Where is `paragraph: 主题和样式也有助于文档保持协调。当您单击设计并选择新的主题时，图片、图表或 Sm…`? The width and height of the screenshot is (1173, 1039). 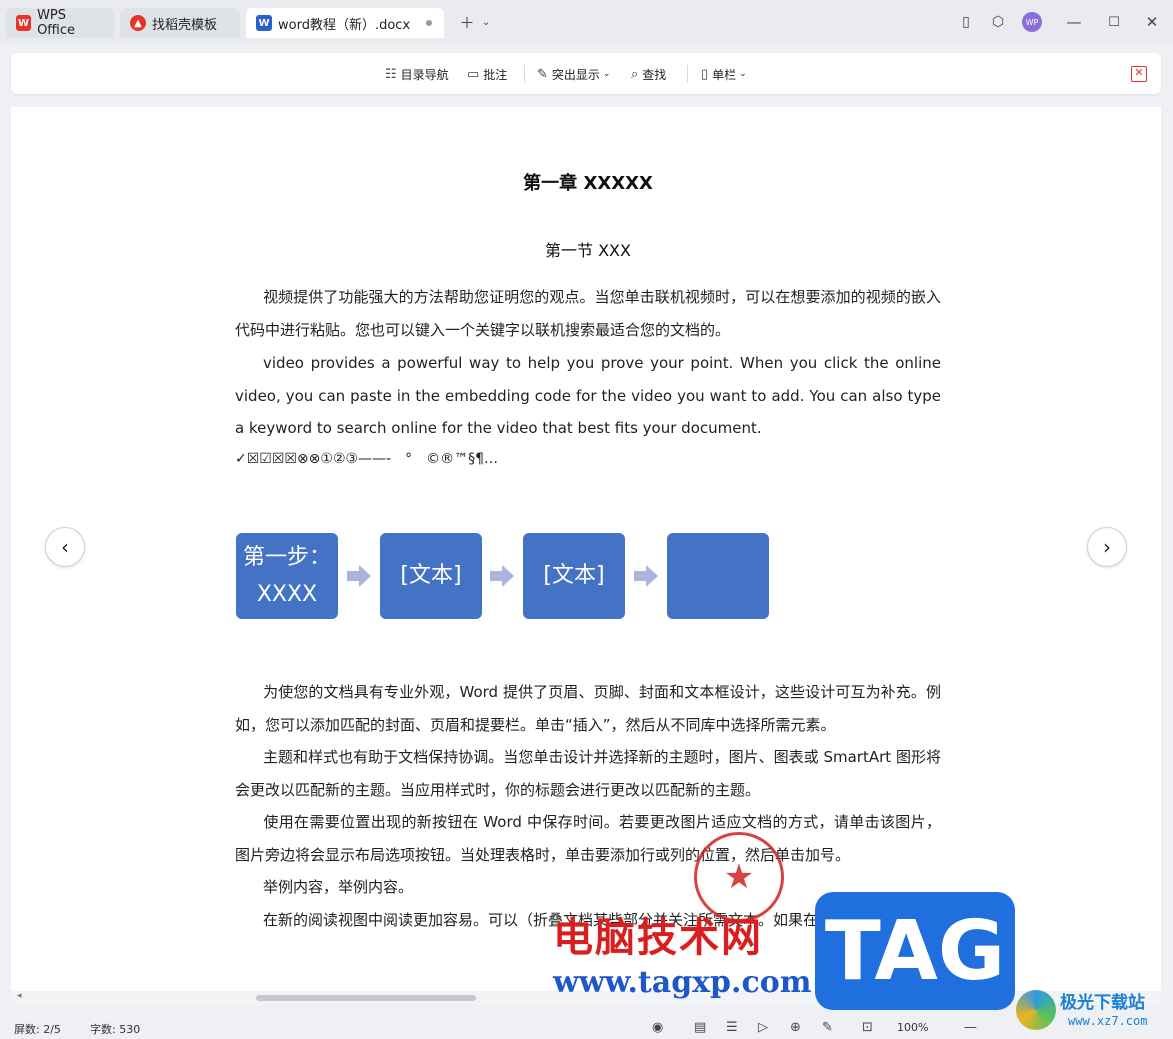
paragraph: 主题和样式也有助于文档保持协调。当您单击设计并选择新的主题时，图片、图表或 Sm… is located at coordinates (588, 773).